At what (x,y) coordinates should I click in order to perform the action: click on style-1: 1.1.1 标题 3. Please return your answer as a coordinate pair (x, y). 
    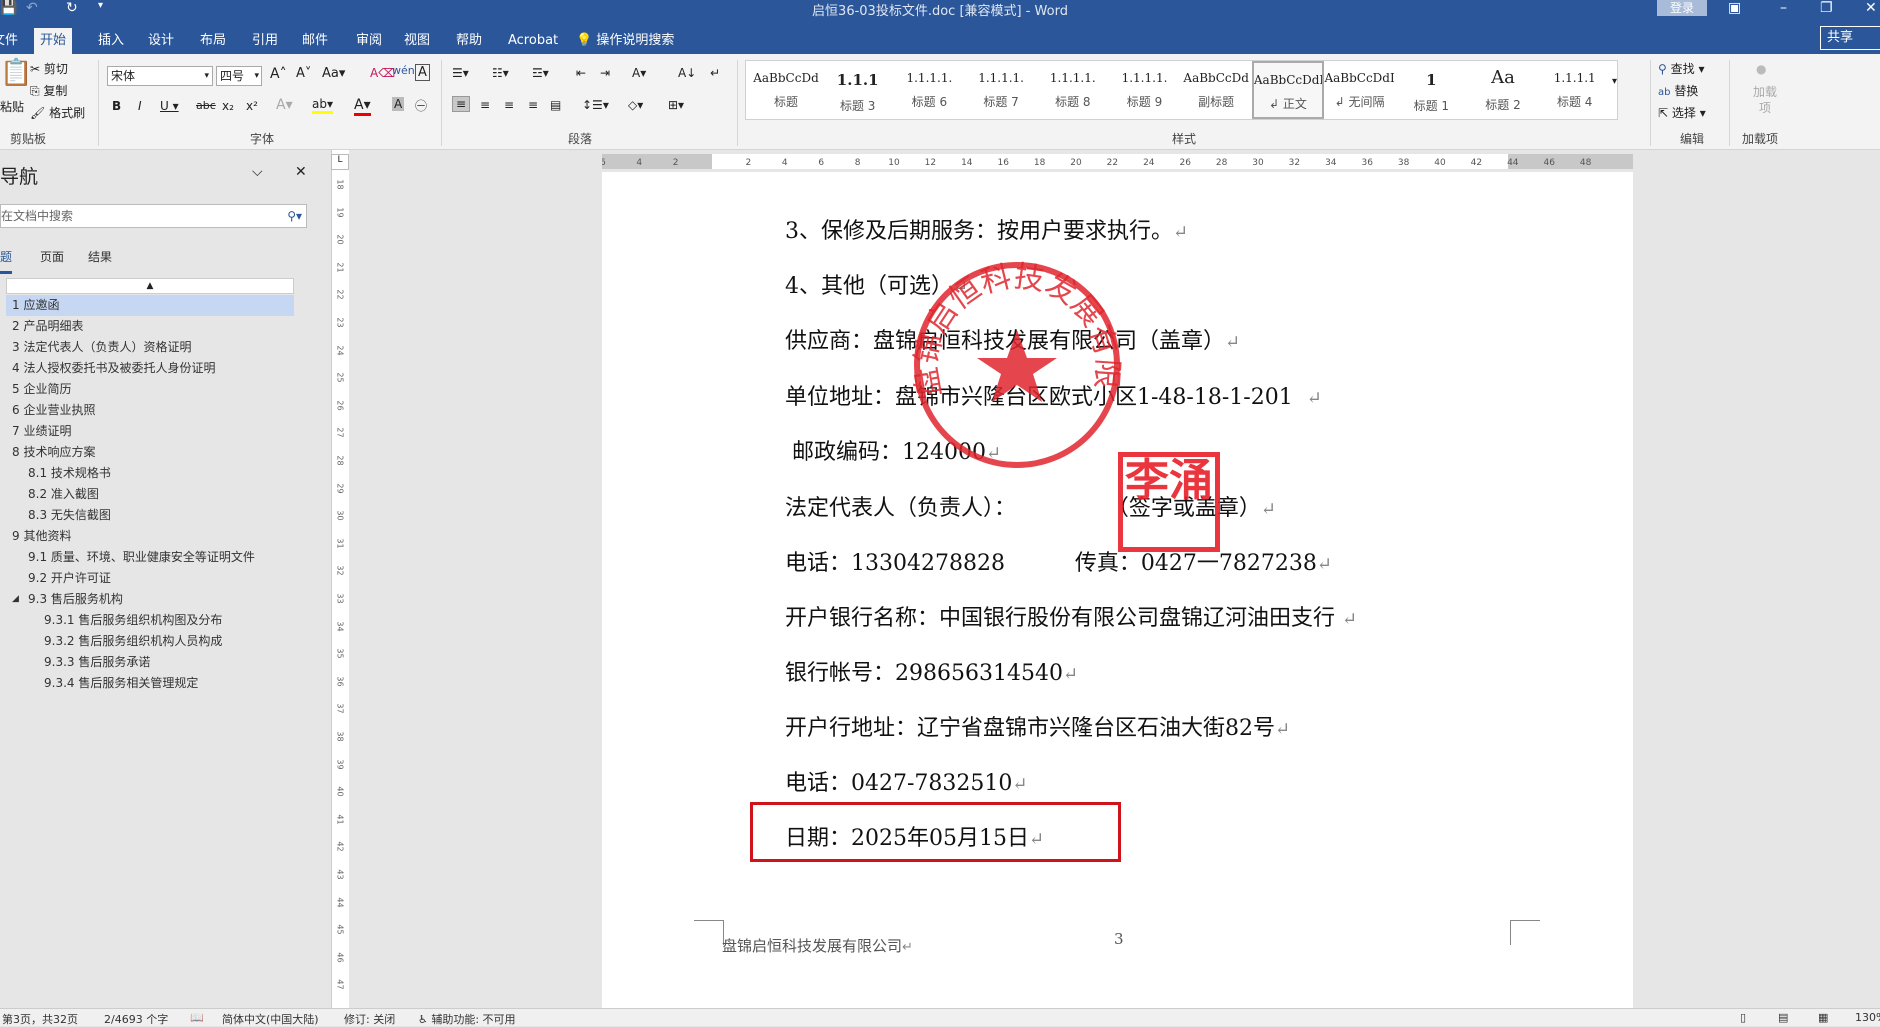
    Looking at the image, I should click on (858, 90).